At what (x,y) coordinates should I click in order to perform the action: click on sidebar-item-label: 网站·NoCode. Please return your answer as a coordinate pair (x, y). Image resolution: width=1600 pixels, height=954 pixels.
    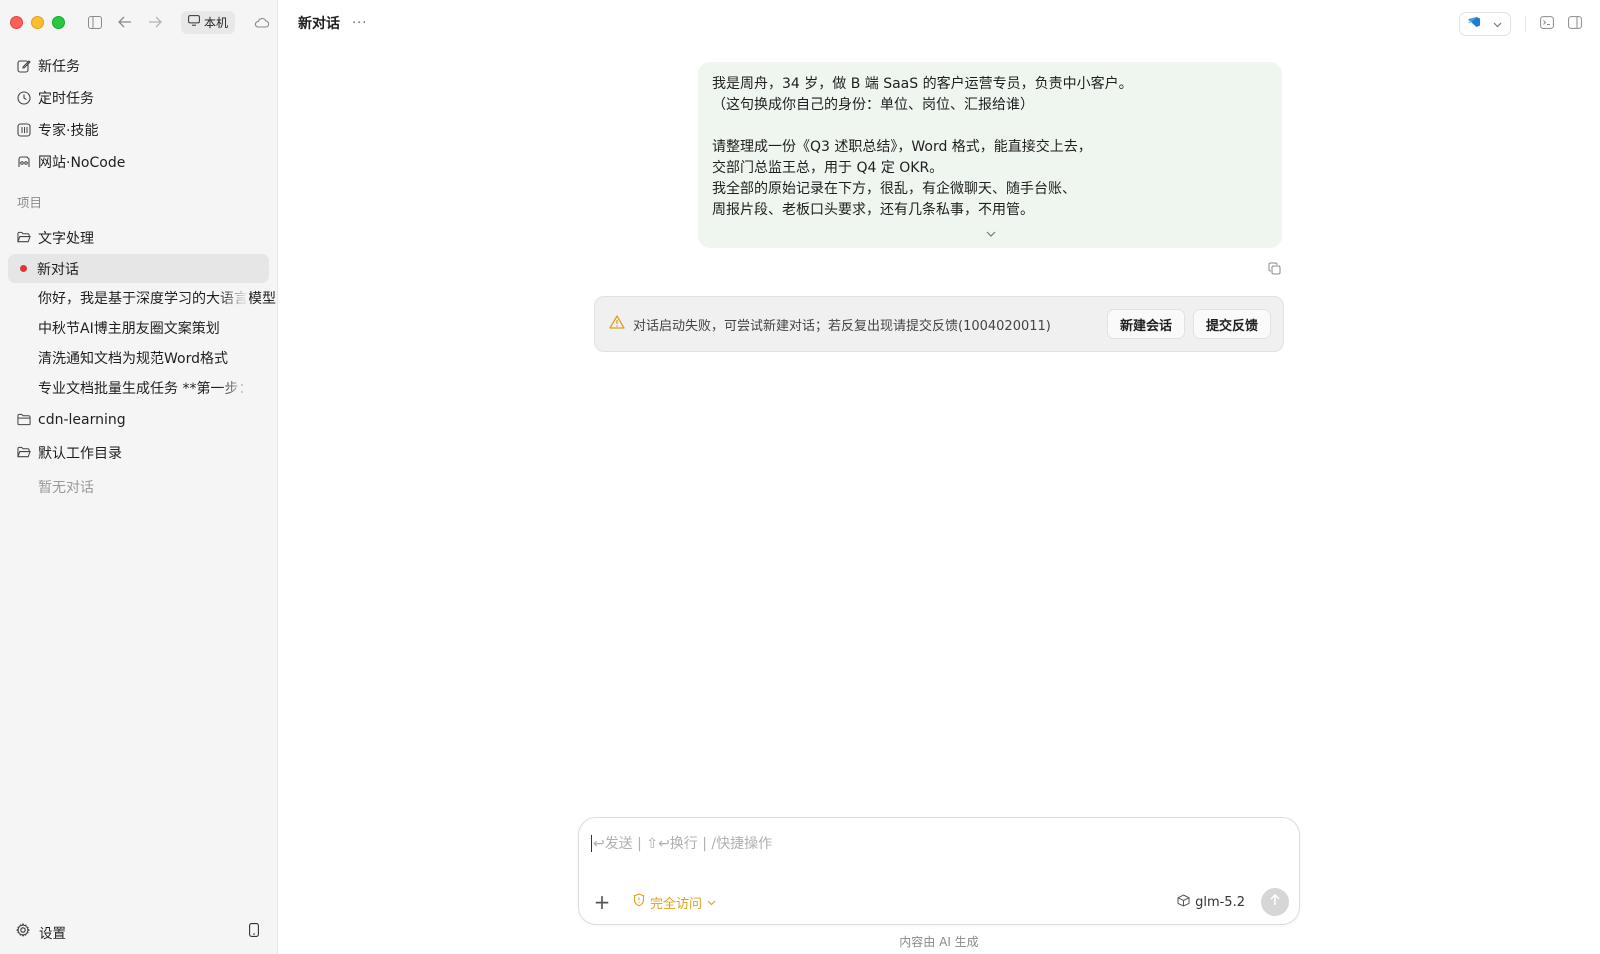
    Looking at the image, I should click on (82, 163).